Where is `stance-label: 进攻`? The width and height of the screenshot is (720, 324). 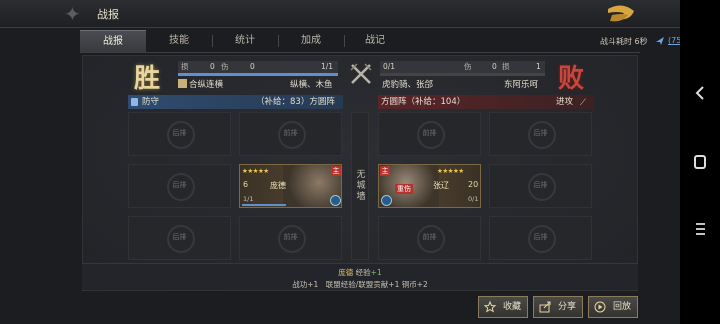 stance-label: 进攻 is located at coordinates (565, 102).